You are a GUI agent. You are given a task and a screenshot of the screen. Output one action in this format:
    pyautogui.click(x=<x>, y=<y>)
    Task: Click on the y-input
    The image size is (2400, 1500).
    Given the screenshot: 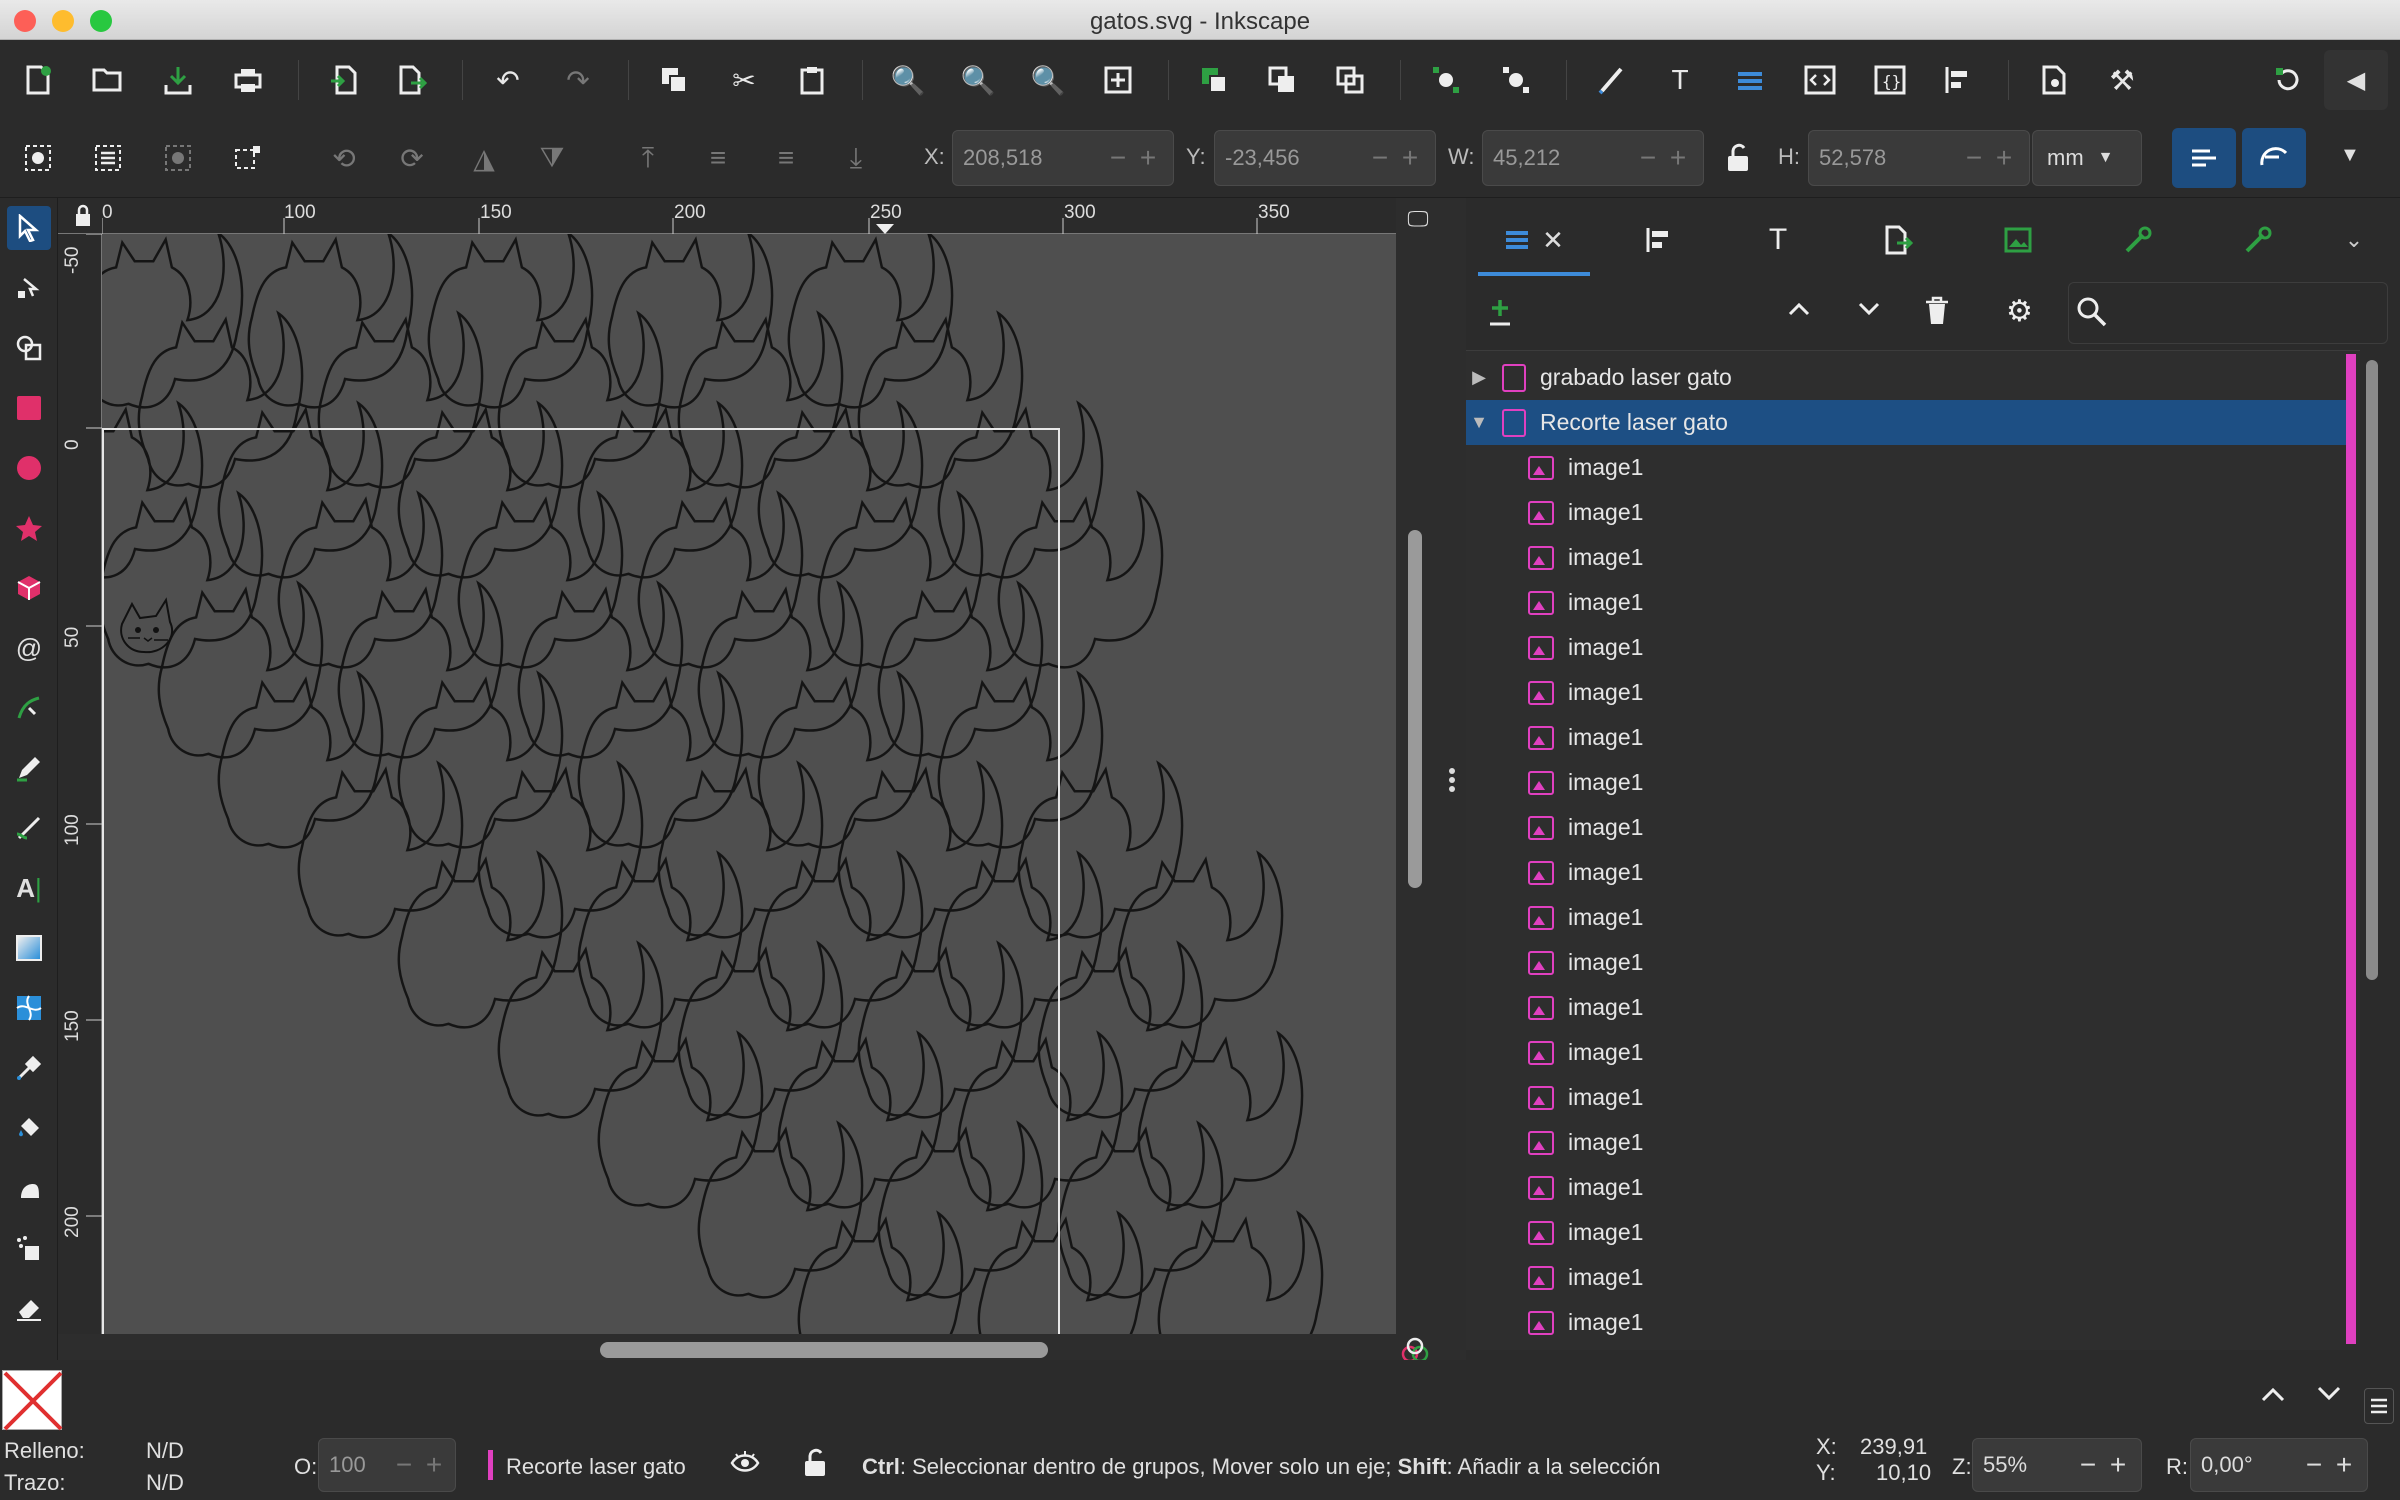 What is the action you would take?
    pyautogui.click(x=1290, y=158)
    